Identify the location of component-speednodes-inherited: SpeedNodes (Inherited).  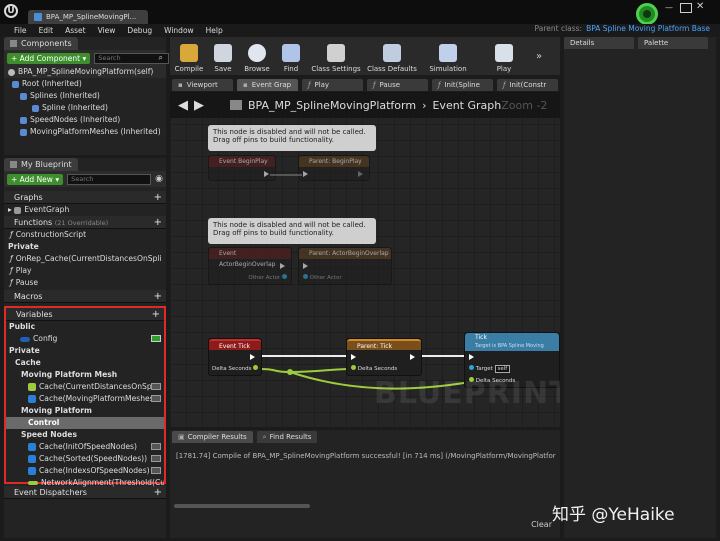
(85, 120).